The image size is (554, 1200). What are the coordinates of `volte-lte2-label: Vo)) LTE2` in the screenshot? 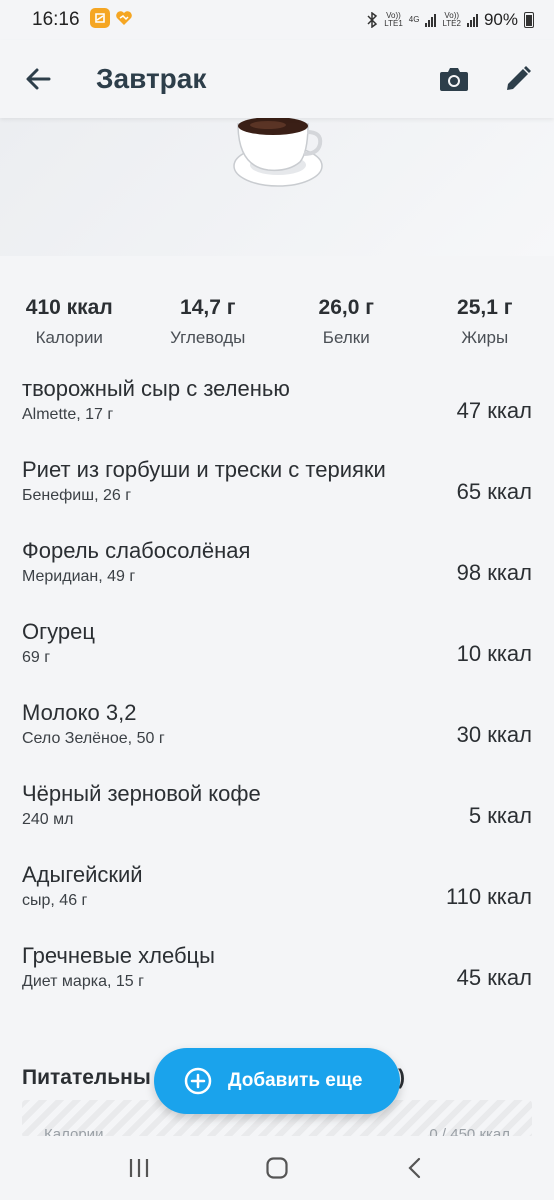 It's located at (451, 19).